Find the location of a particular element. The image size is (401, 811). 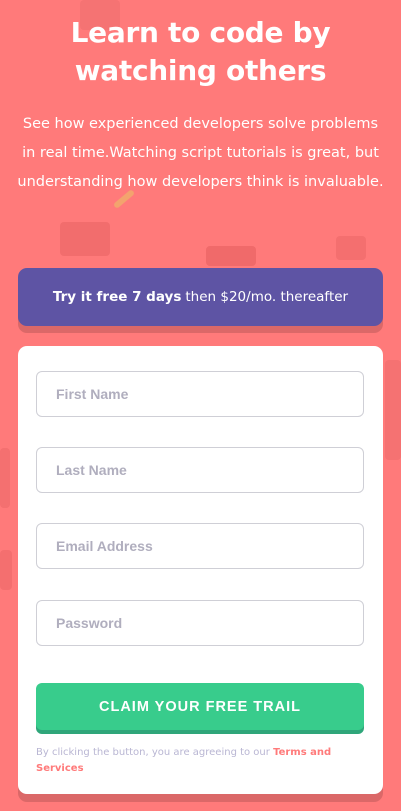

page-title: Learn to code by watching others is located at coordinates (200, 51).